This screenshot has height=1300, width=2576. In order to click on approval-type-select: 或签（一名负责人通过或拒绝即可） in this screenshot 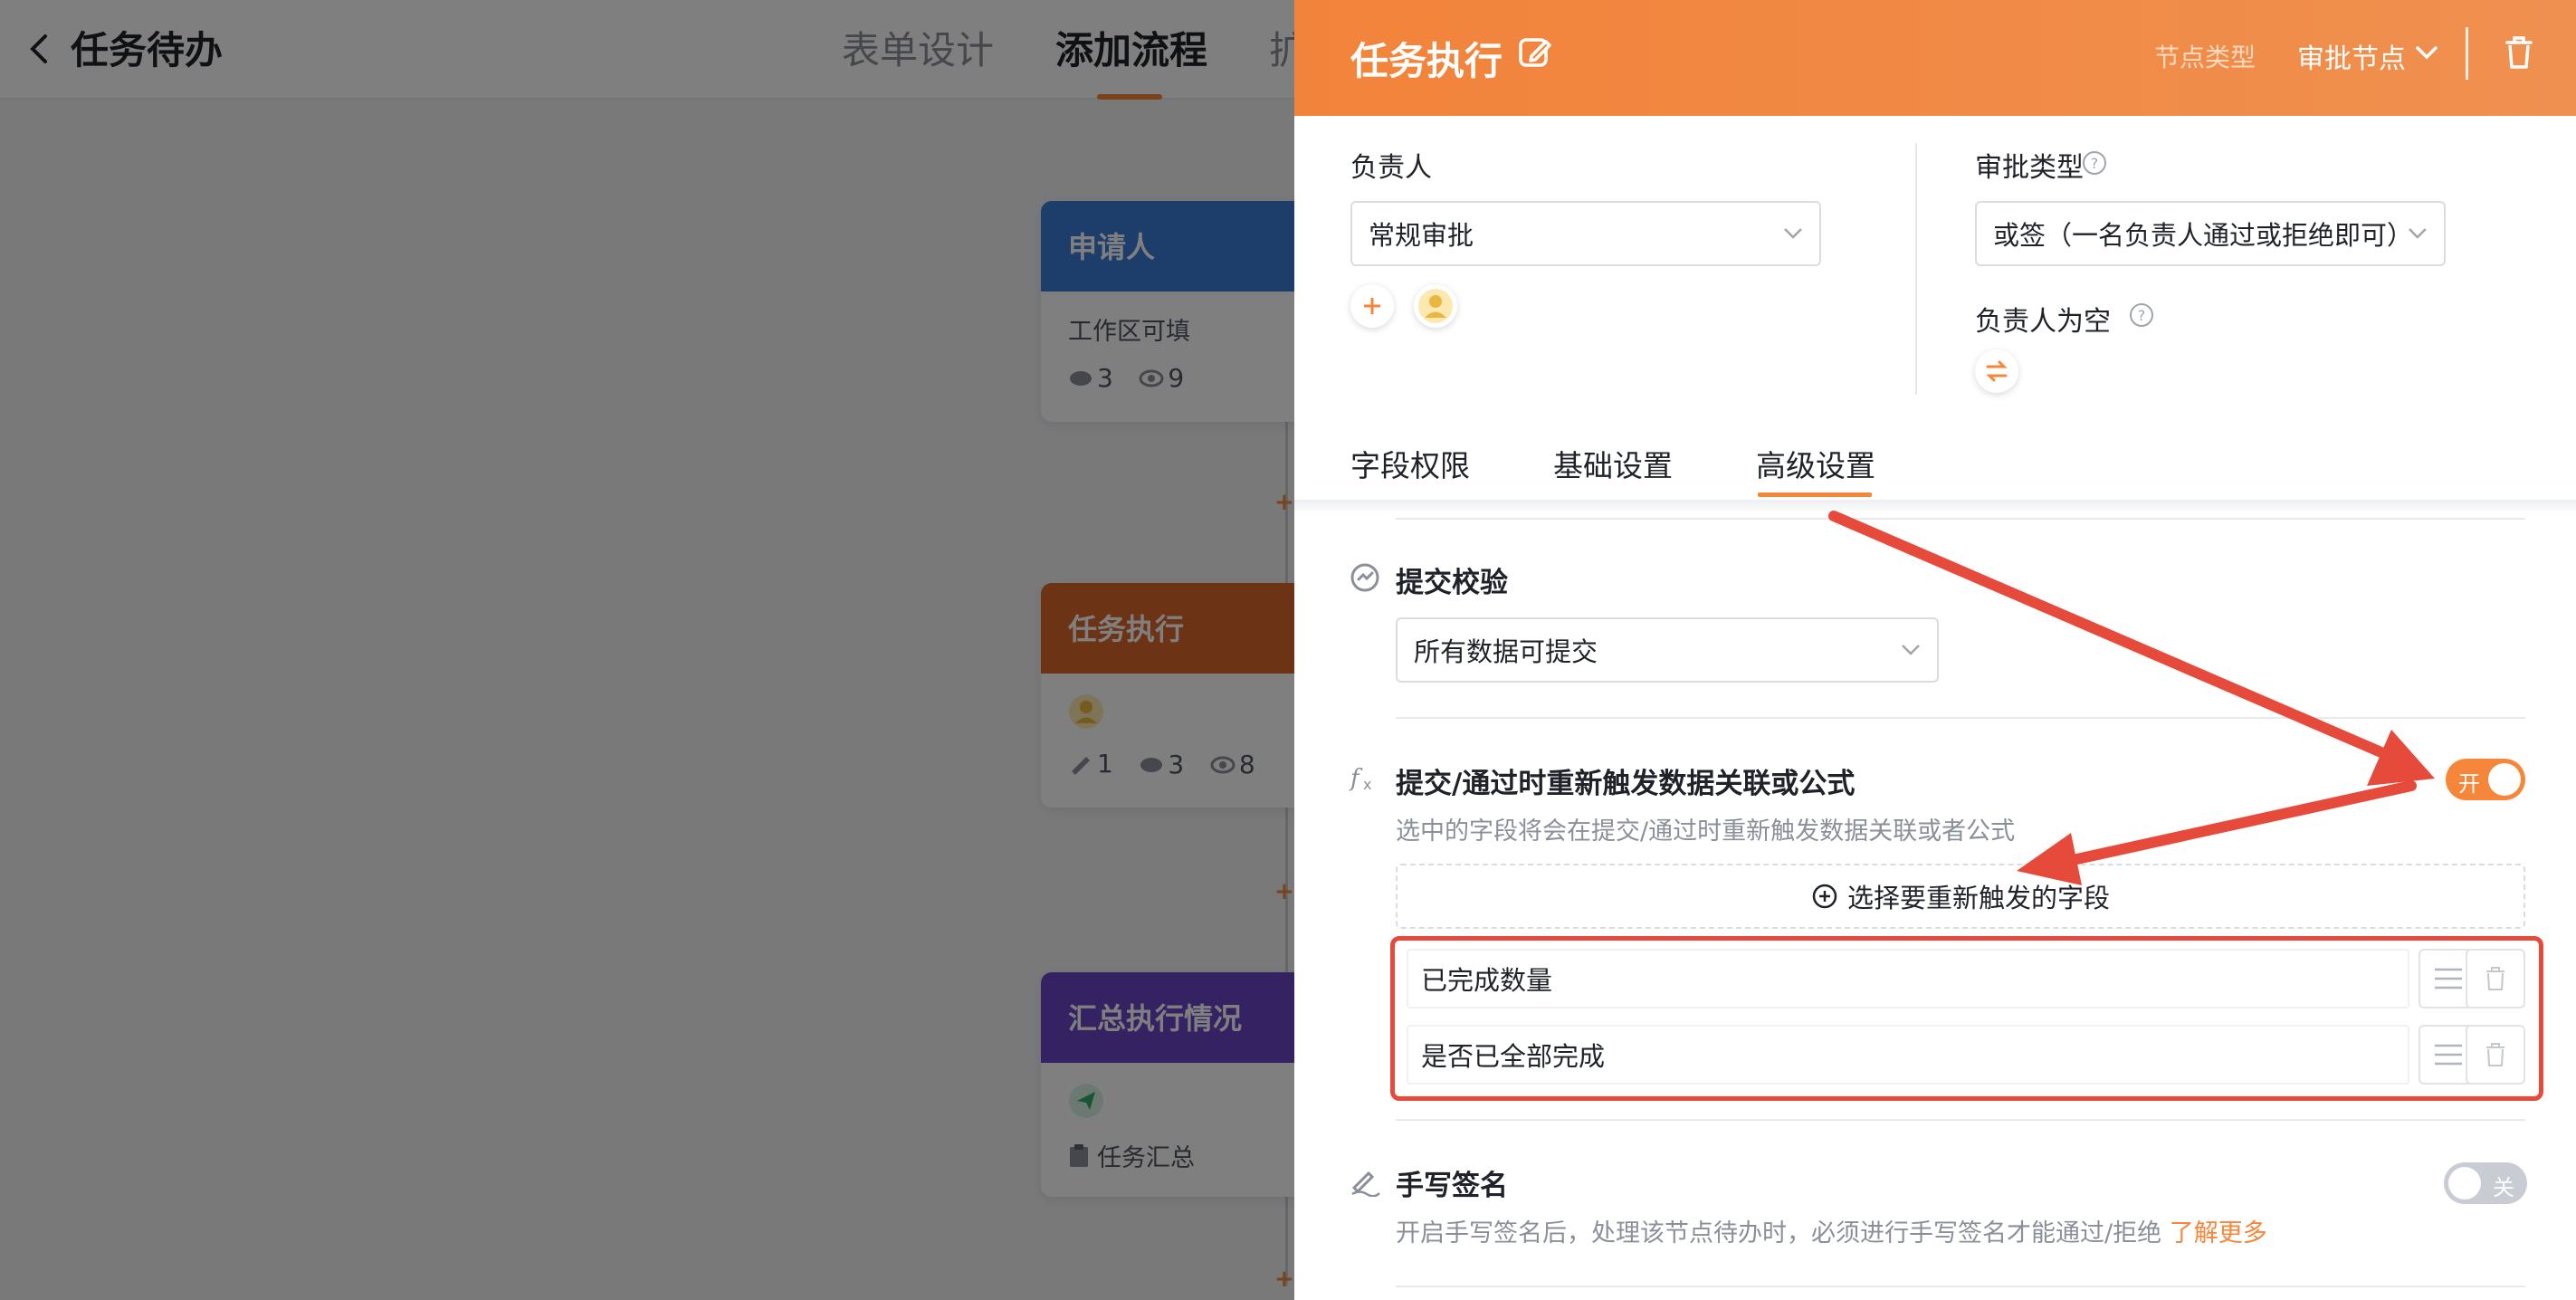, I will do `click(2210, 233)`.